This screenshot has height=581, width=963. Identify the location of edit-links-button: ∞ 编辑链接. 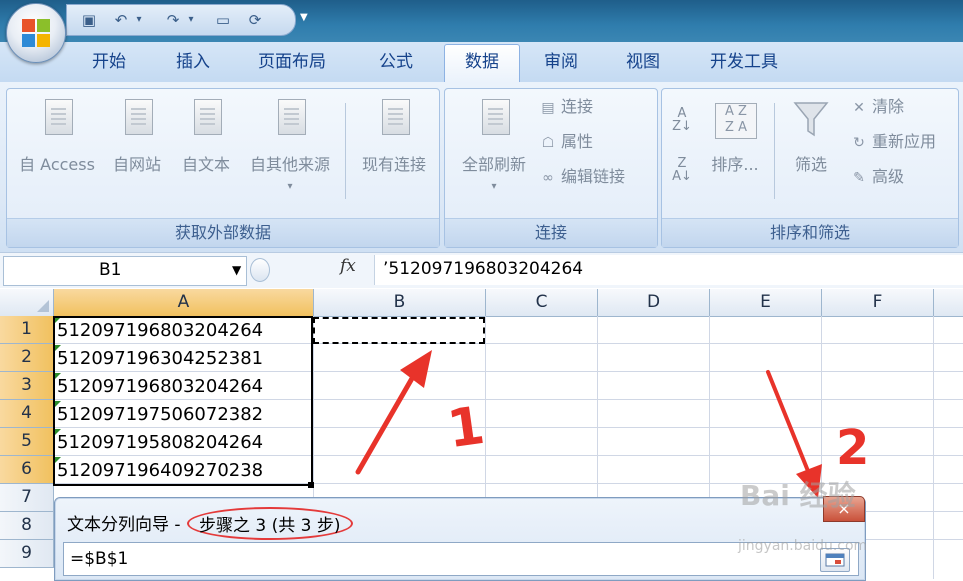
(582, 177).